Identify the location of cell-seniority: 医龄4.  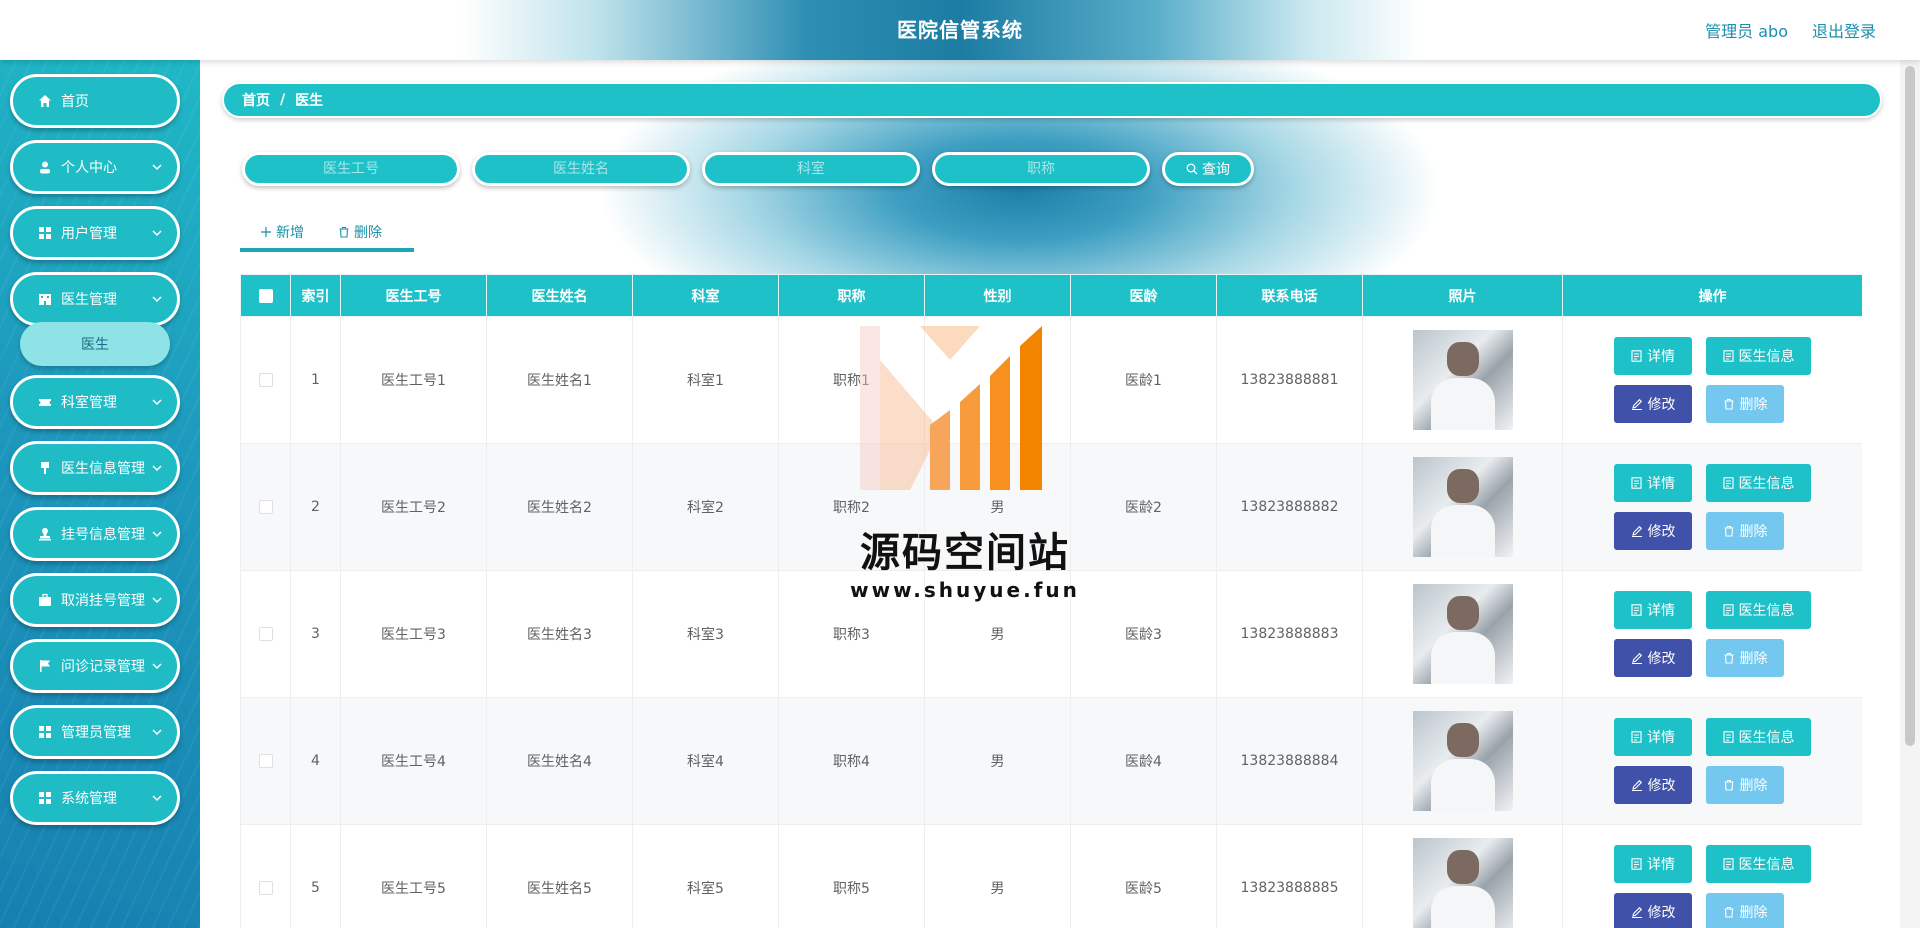
(1143, 761).